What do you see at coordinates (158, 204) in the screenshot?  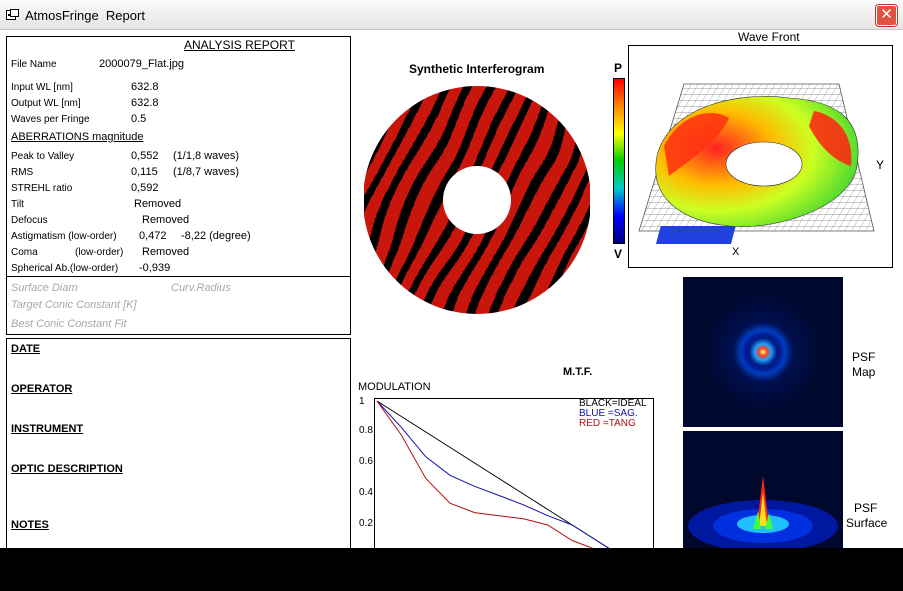 I see `tilt-value: Removed` at bounding box center [158, 204].